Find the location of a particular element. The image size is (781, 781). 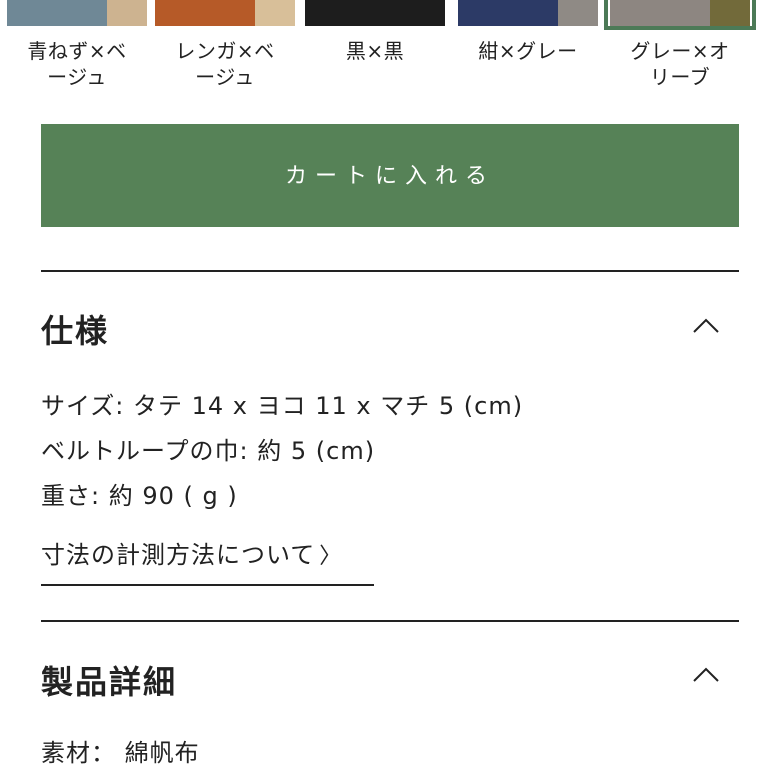

details-section-title: 製品詳細 is located at coordinates (109, 682).